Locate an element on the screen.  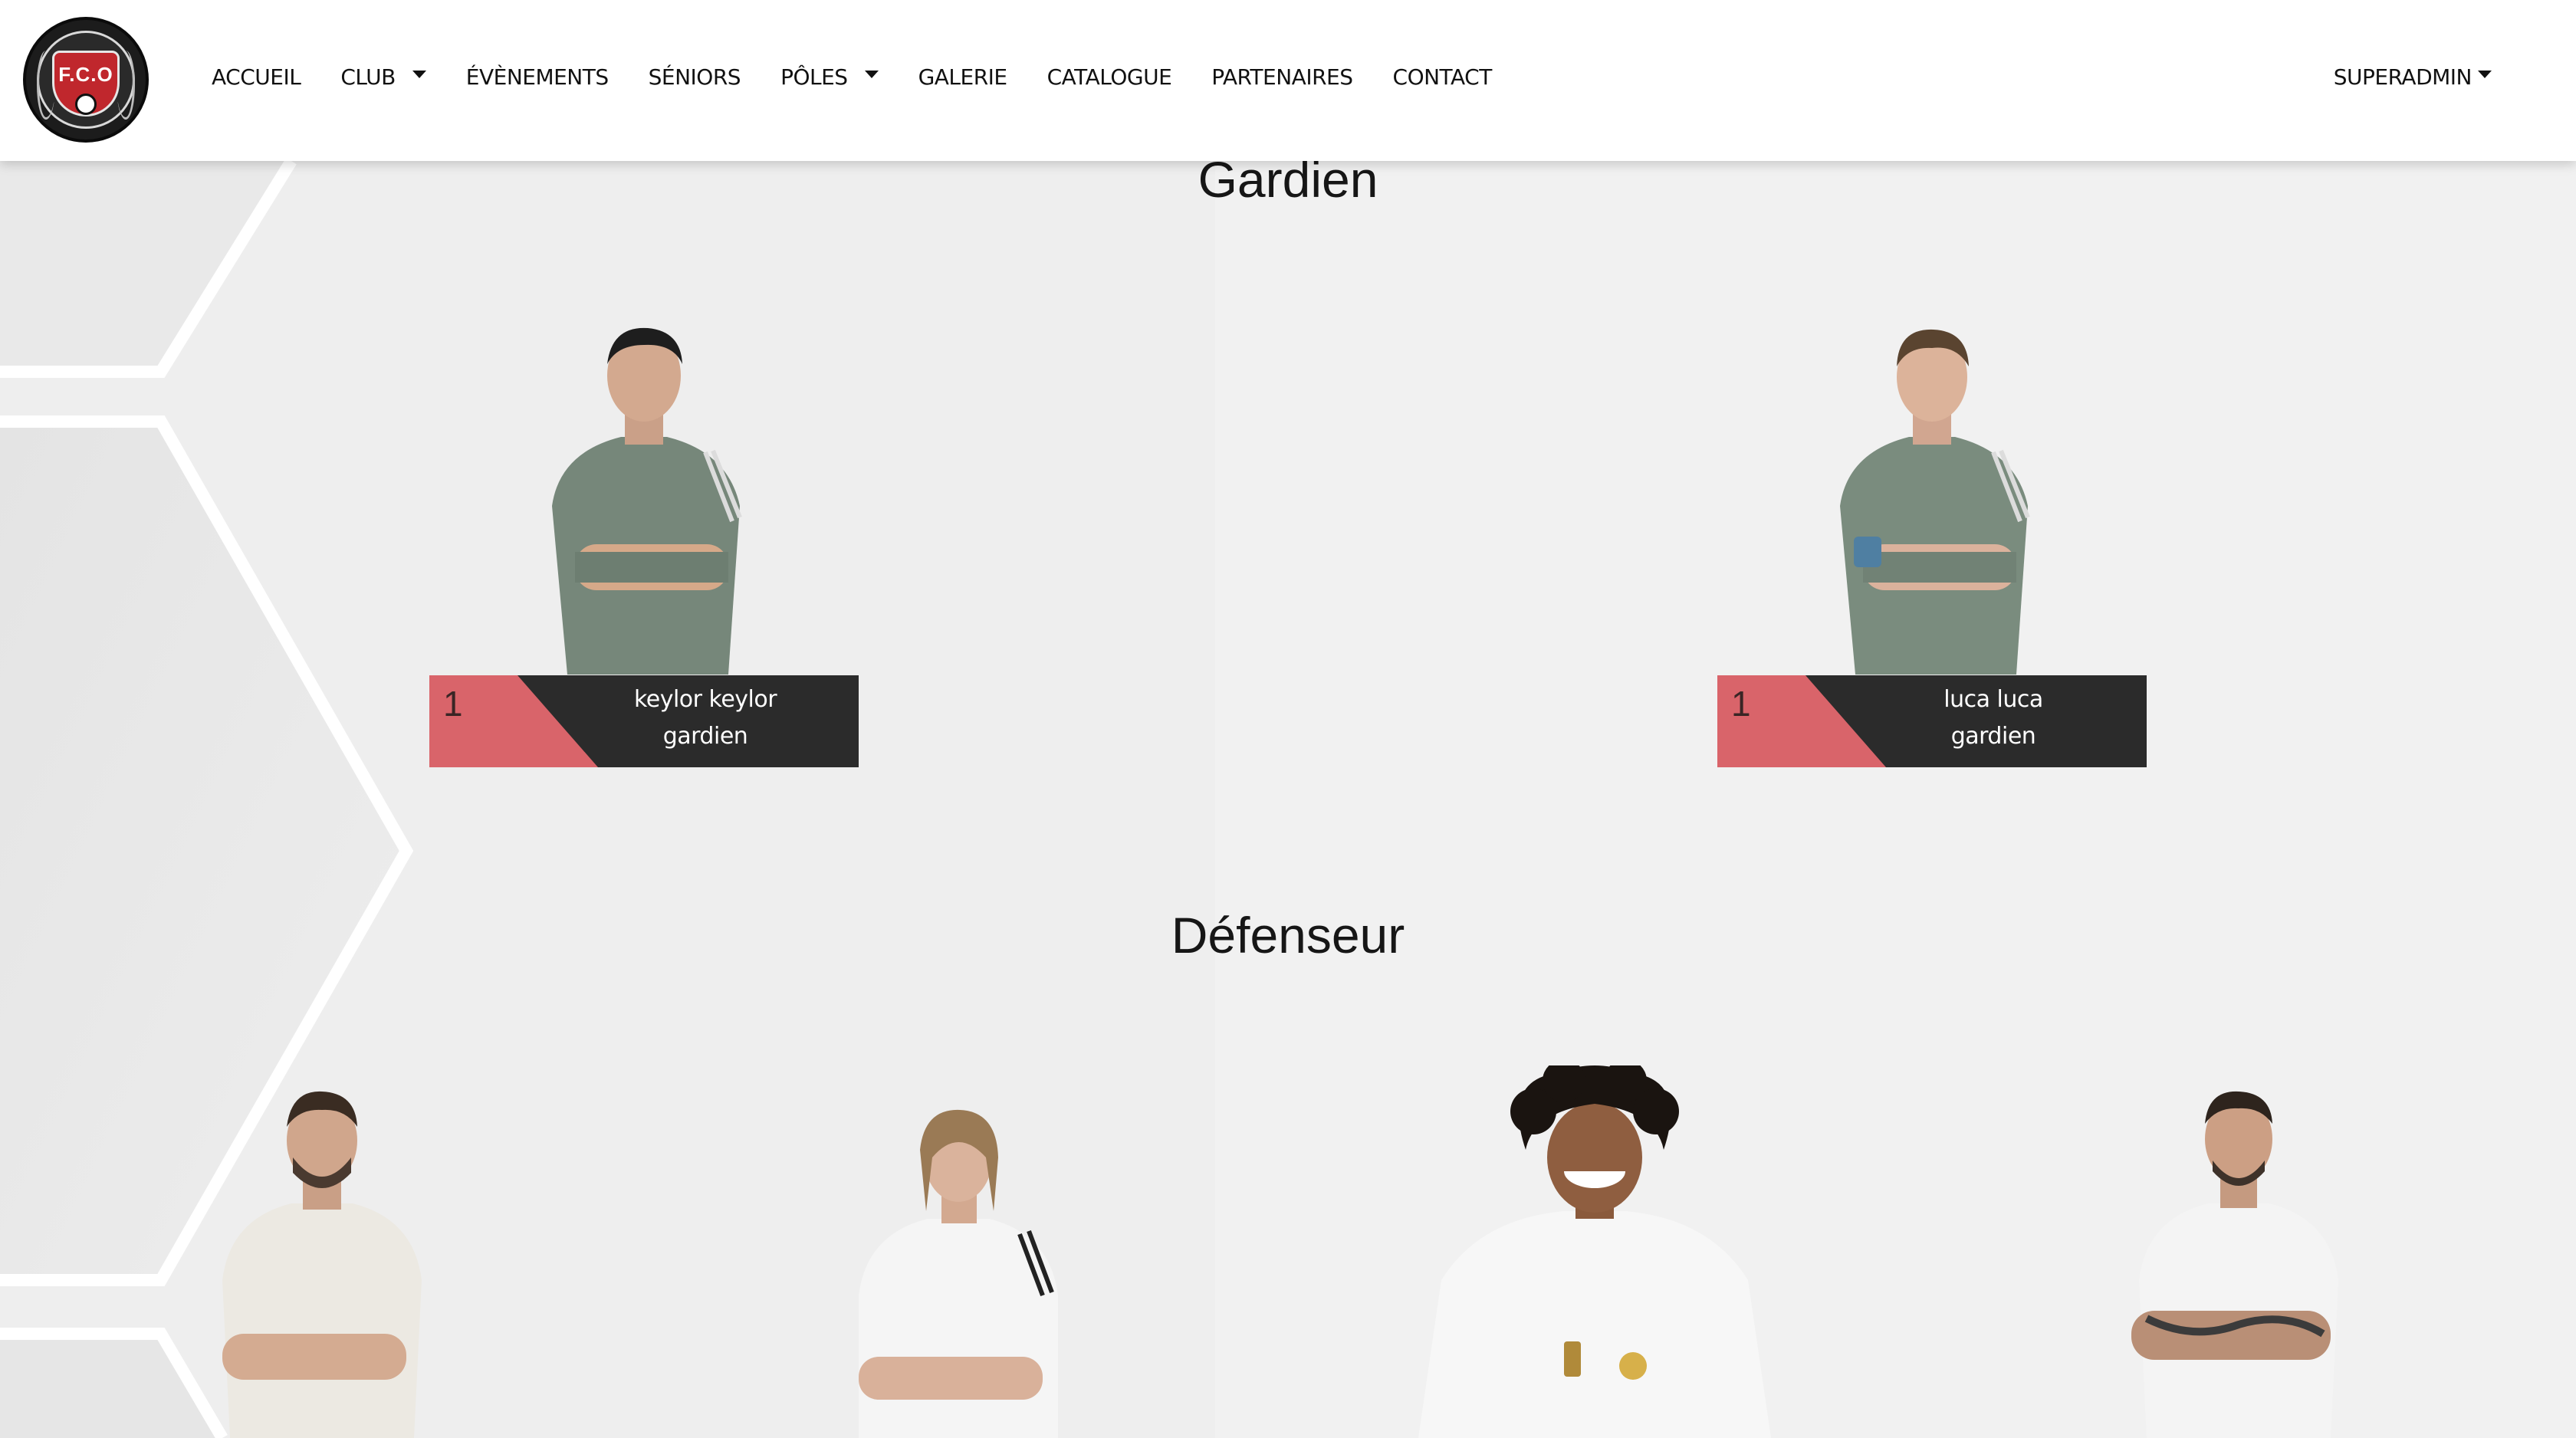
nav-galerie-label: GALERIE is located at coordinates (963, 77).